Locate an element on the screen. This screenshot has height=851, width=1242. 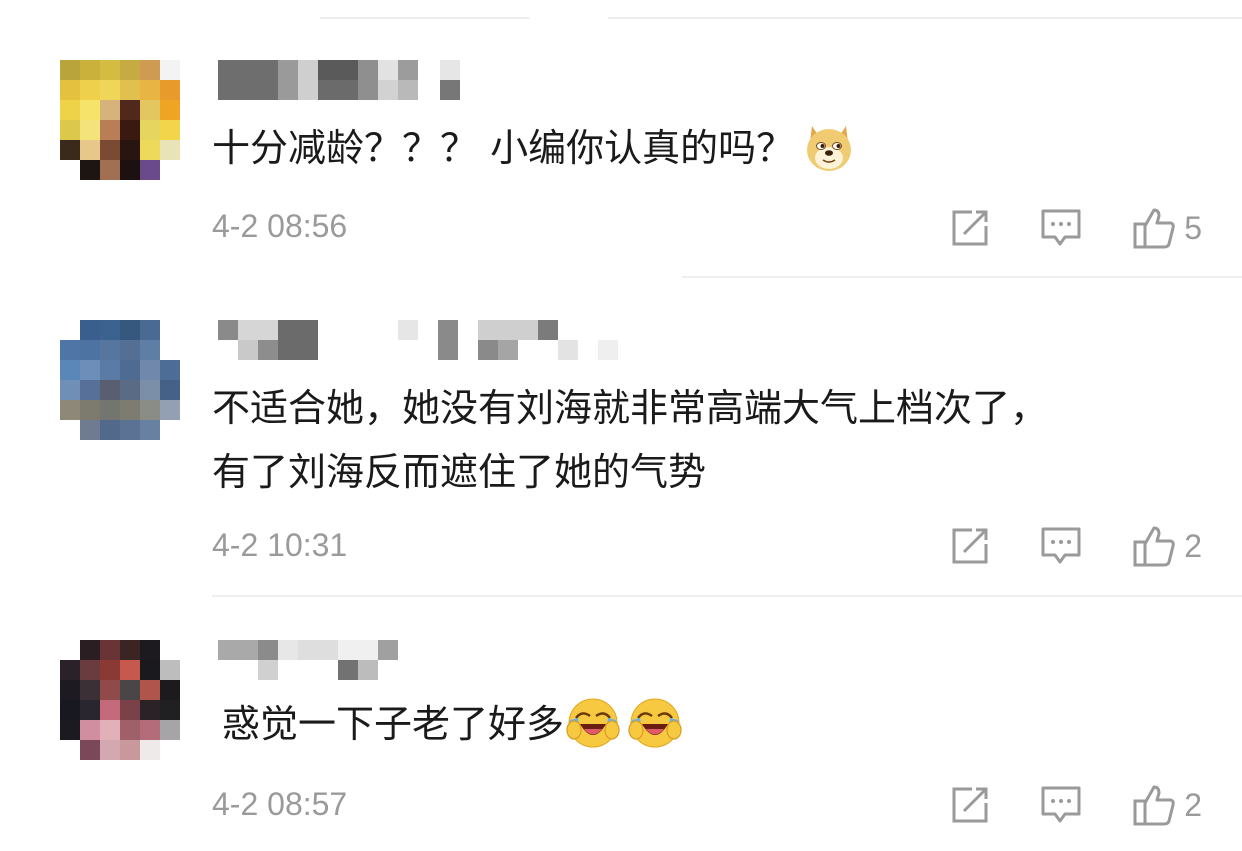
comment-text-content: 惑觉一下子老了好多 is located at coordinates (393, 724).